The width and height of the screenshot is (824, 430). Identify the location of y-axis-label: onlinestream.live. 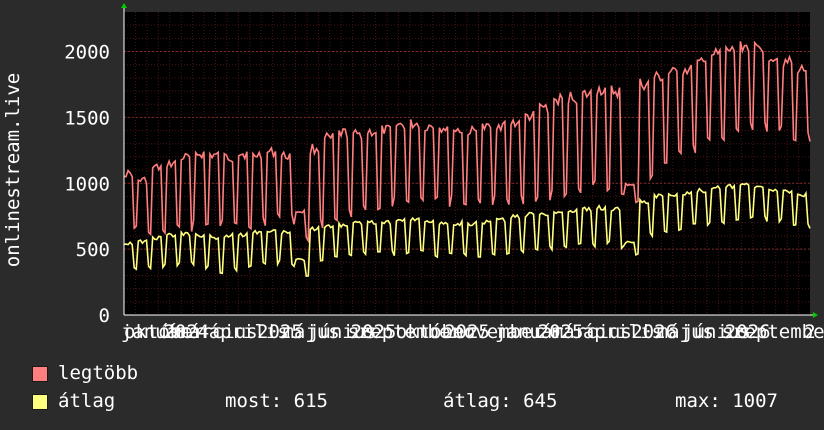
(13, 170).